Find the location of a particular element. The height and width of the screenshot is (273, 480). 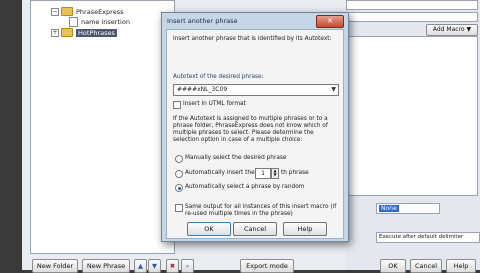

search-icon: ⌕ is located at coordinates (187, 266).